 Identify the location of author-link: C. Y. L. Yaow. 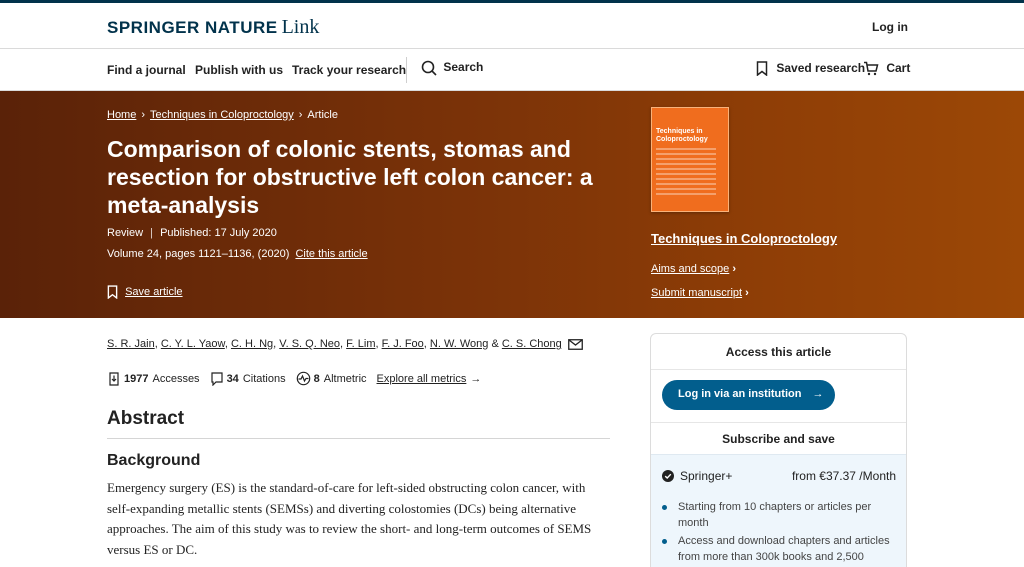
(193, 344).